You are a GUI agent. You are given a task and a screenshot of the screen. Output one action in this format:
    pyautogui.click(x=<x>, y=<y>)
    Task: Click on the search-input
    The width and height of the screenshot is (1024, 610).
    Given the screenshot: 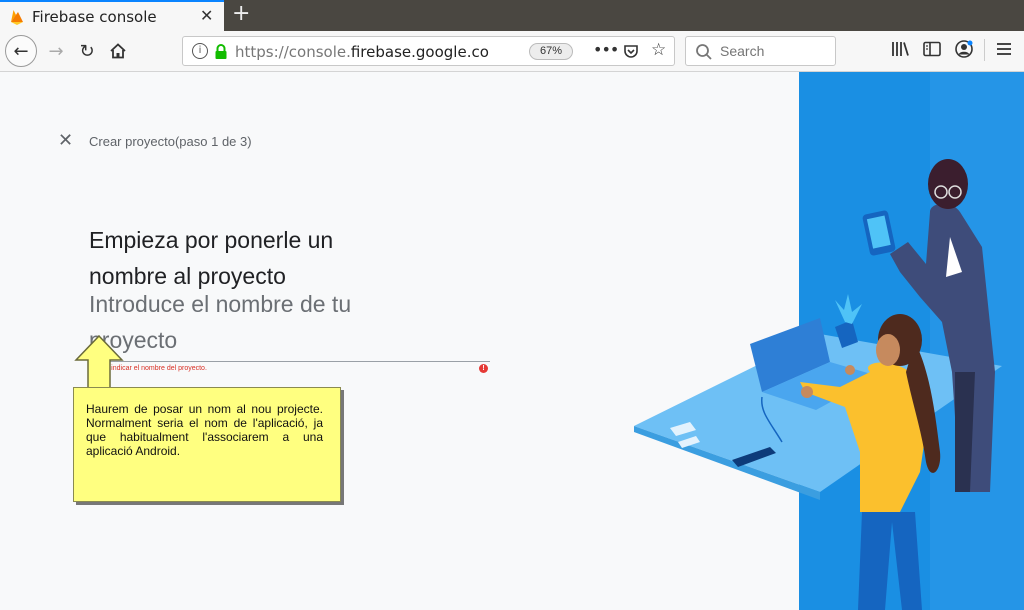 What is the action you would take?
    pyautogui.click(x=775, y=51)
    